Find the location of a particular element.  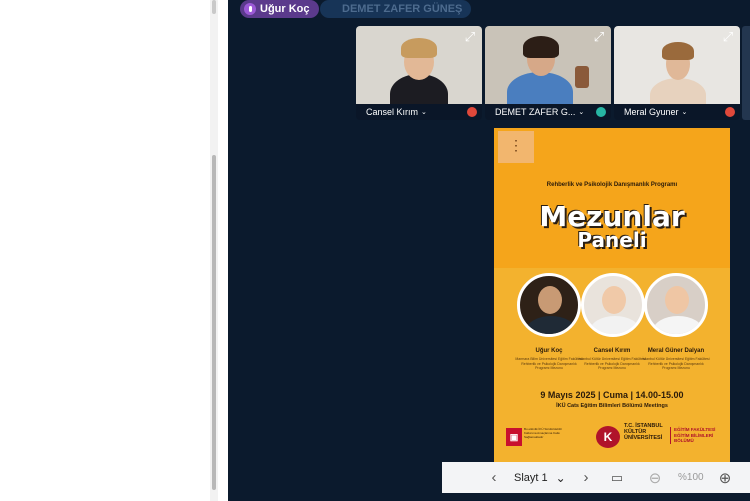

participant-name-bar: Meral Gyuner ⌄ is located at coordinates (677, 112).